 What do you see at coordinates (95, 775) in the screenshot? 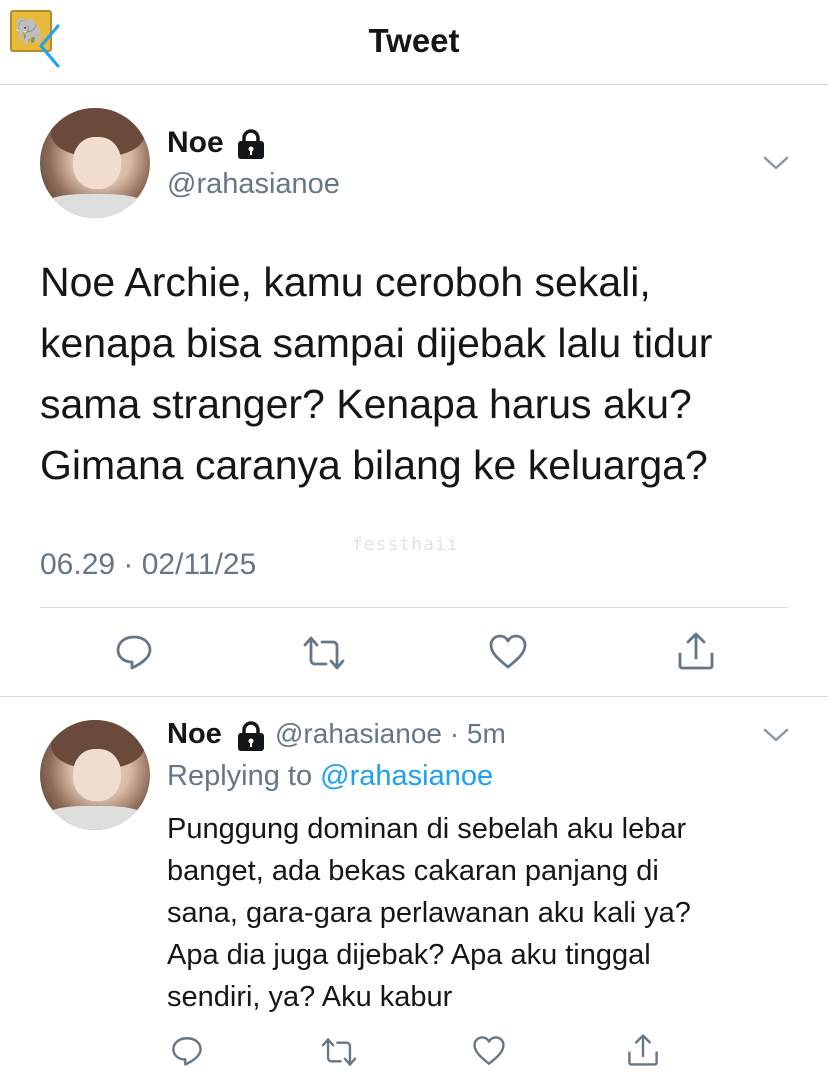
I see `reply-avatar` at bounding box center [95, 775].